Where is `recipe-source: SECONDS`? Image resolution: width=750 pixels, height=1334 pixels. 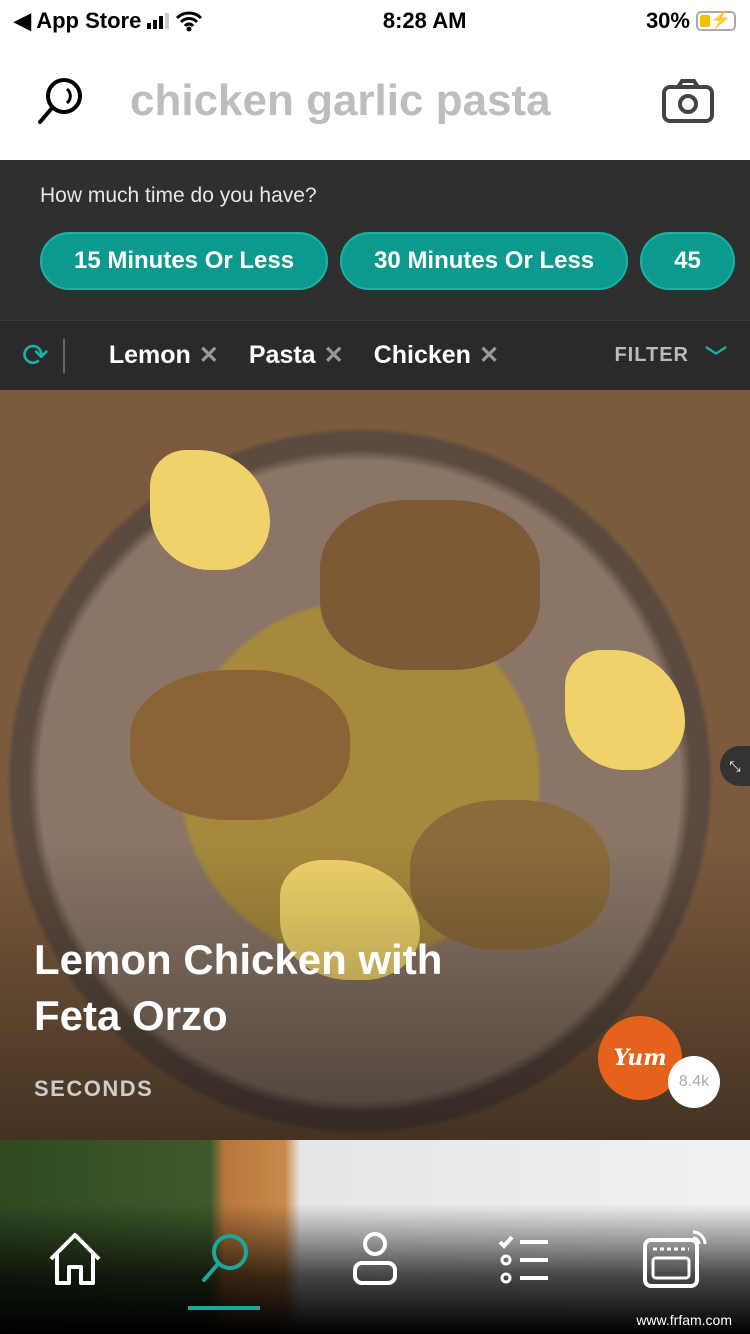
recipe-source: SECONDS is located at coordinates (93, 1089).